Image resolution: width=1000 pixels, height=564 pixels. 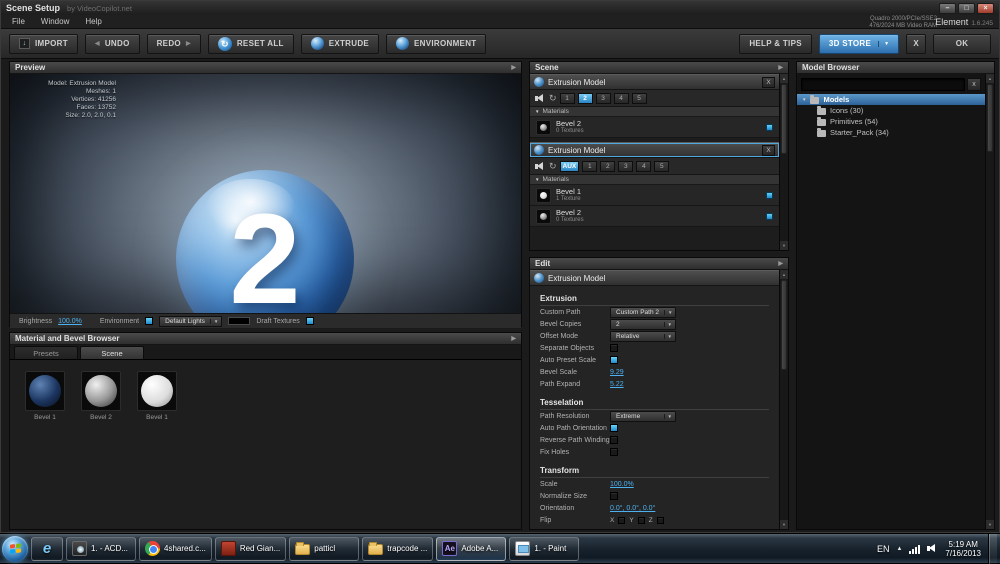 What do you see at coordinates (643, 336) in the screenshot?
I see `offset-mode-dropdown: Relative` at bounding box center [643, 336].